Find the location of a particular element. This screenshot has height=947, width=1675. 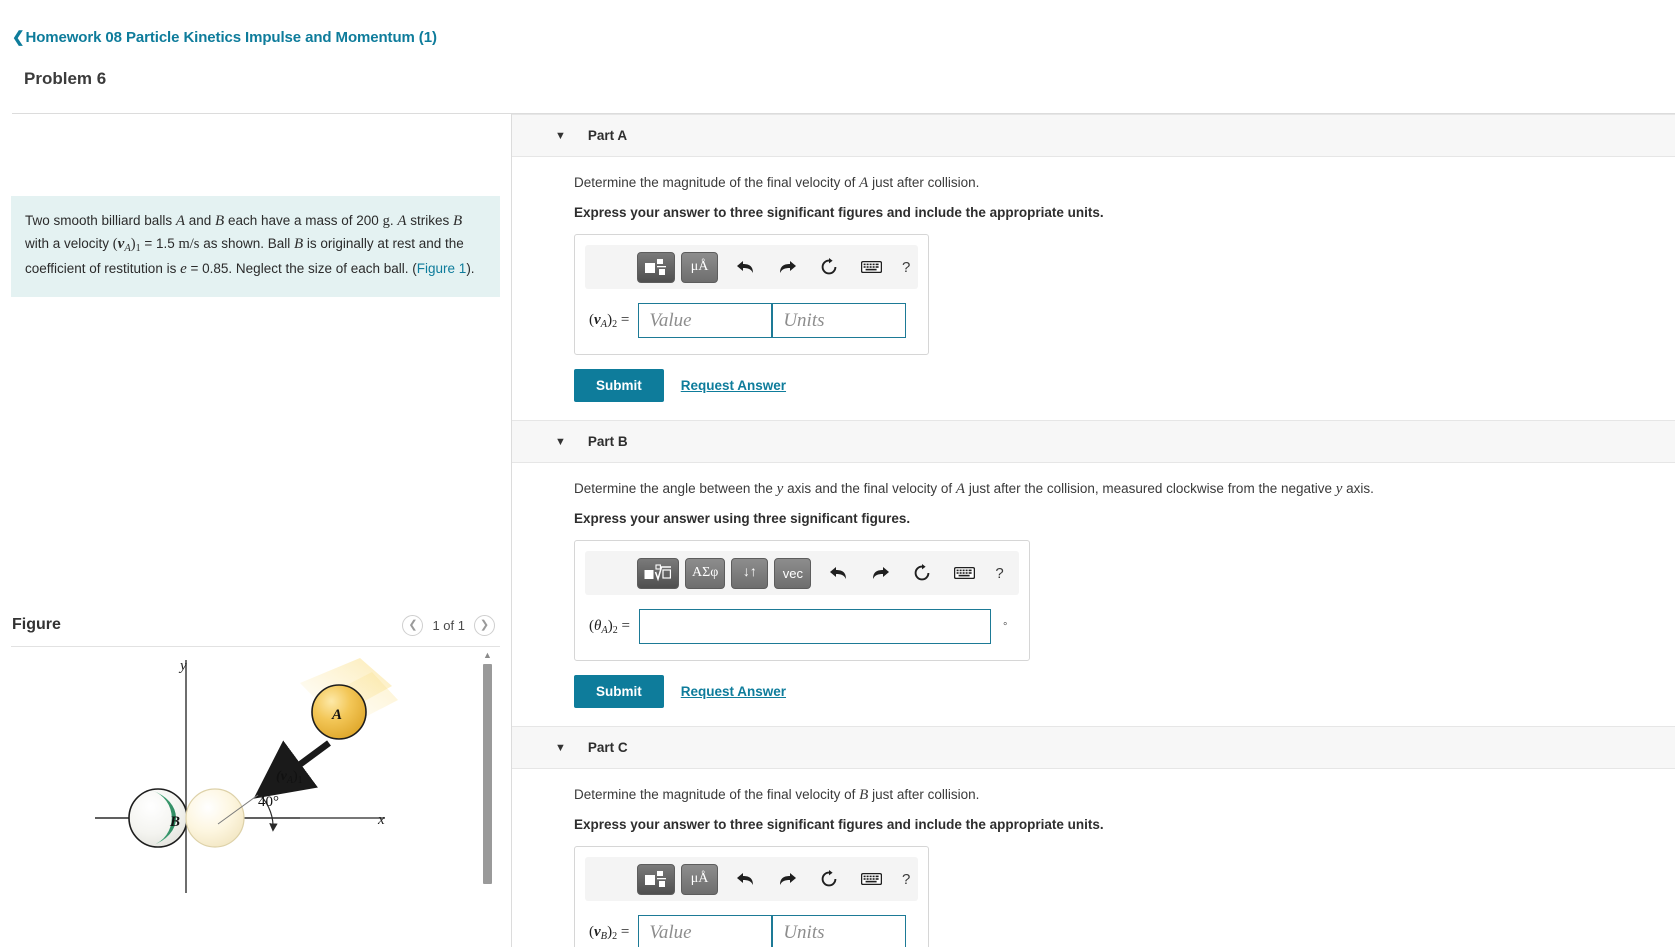

part-b-var-a: A is located at coordinates (960, 489).